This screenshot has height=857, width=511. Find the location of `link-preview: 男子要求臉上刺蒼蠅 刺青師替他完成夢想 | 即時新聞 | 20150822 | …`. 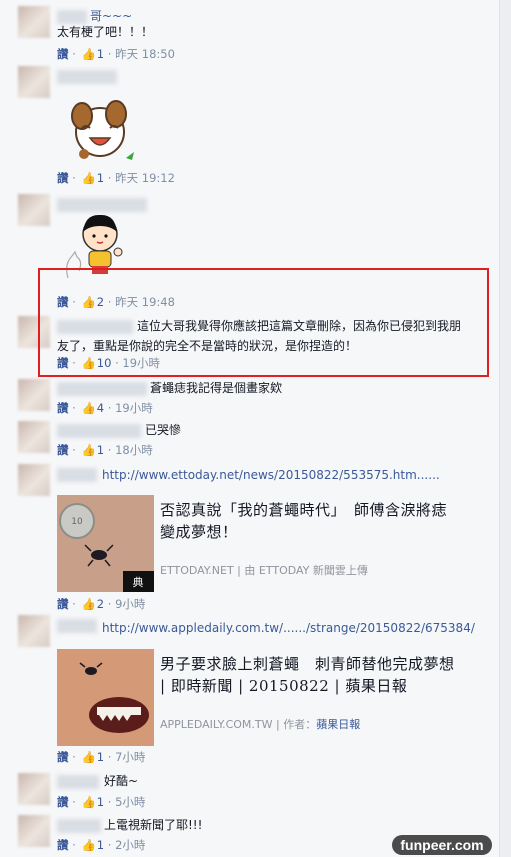

link-preview: 男子要求臉上刺蒼蠅 刺青師替他完成夢想 | 即時新聞 | 20150822 | … is located at coordinates (267, 699).